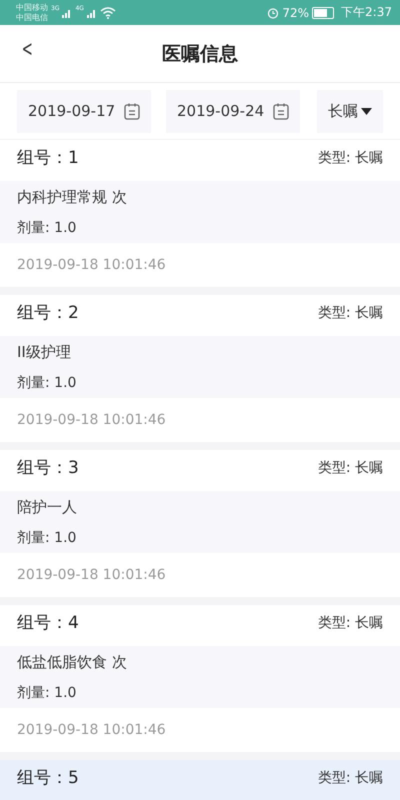 The image size is (400, 800). I want to click on order-card: 组号：5 类型: 长嘱, so click(200, 780).